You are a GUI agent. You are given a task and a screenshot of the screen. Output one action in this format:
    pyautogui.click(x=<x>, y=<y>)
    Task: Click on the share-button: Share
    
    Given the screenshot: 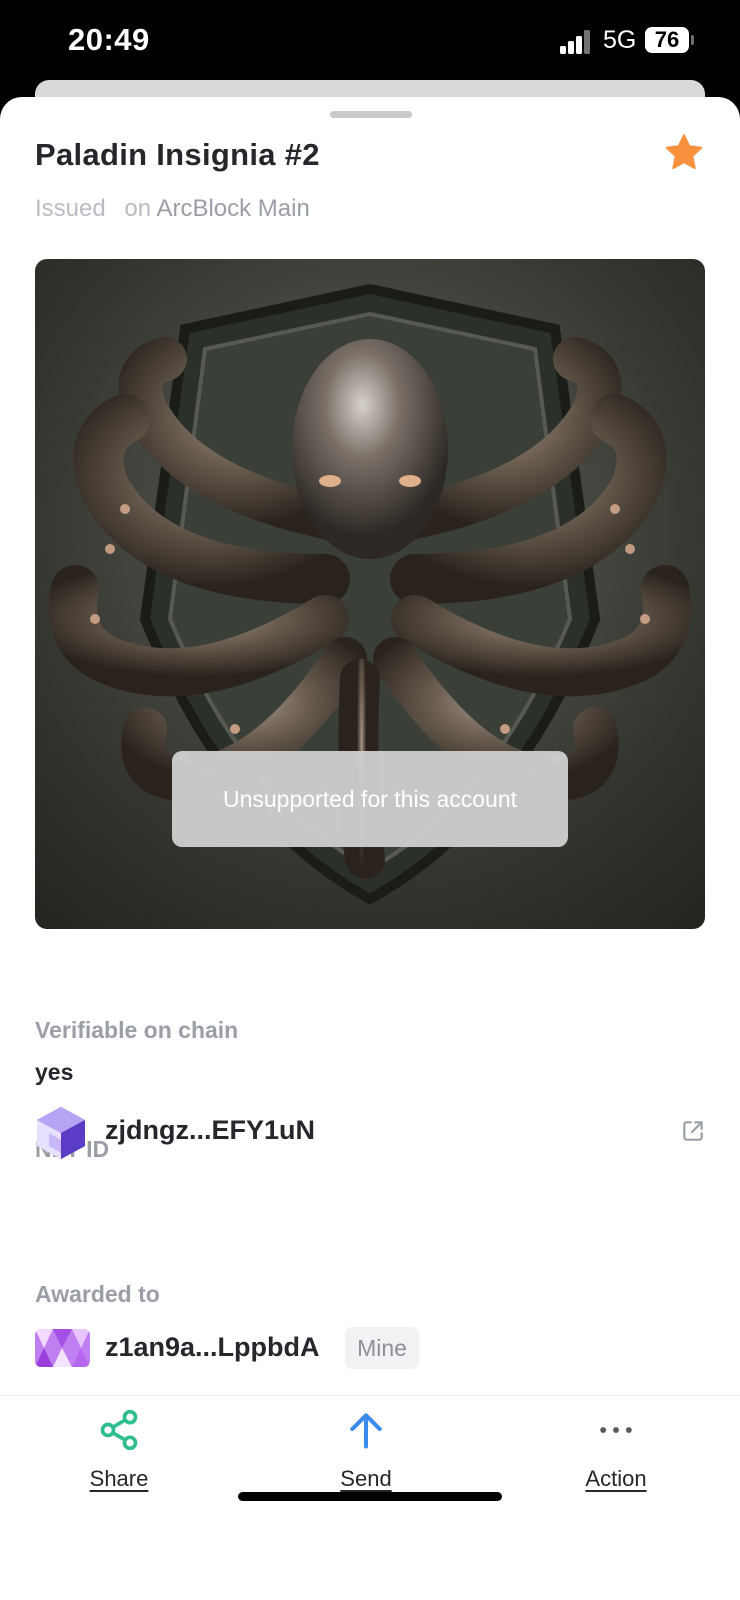 What is the action you would take?
    pyautogui.click(x=119, y=1463)
    